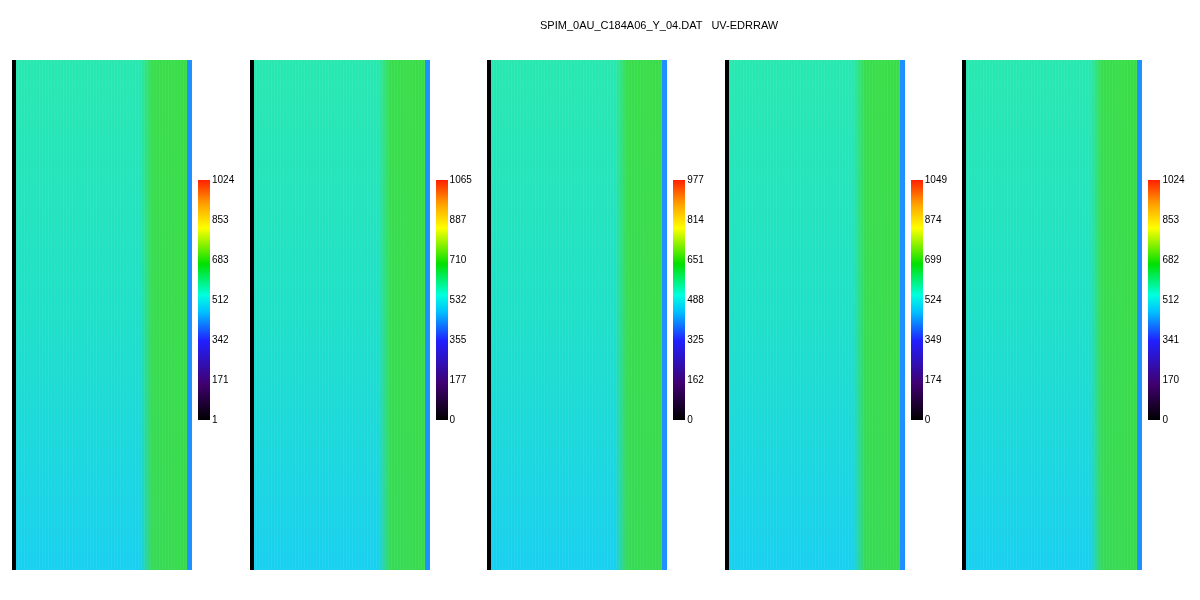 This screenshot has width=1200, height=600. Describe the element at coordinates (1171, 380) in the screenshot. I see `colorbar-label: 170` at that location.